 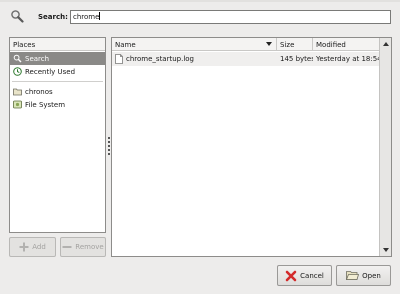 What do you see at coordinates (385, 147) in the screenshot?
I see `vertical-scrollbar` at bounding box center [385, 147].